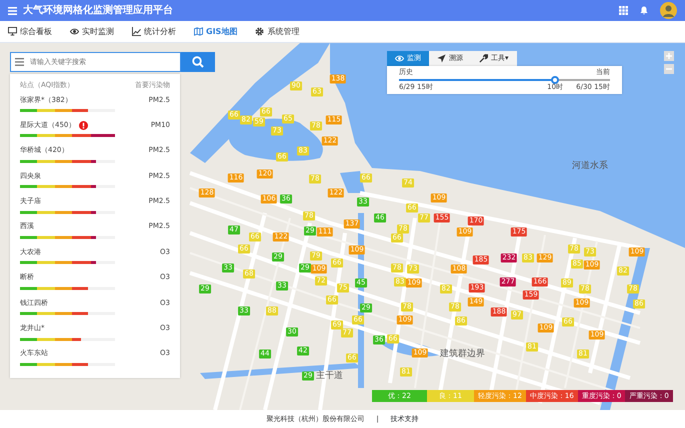 The height and width of the screenshot is (428, 685). Describe the element at coordinates (590, 166) in the screenshot. I see `map-label: 河道水系` at that location.